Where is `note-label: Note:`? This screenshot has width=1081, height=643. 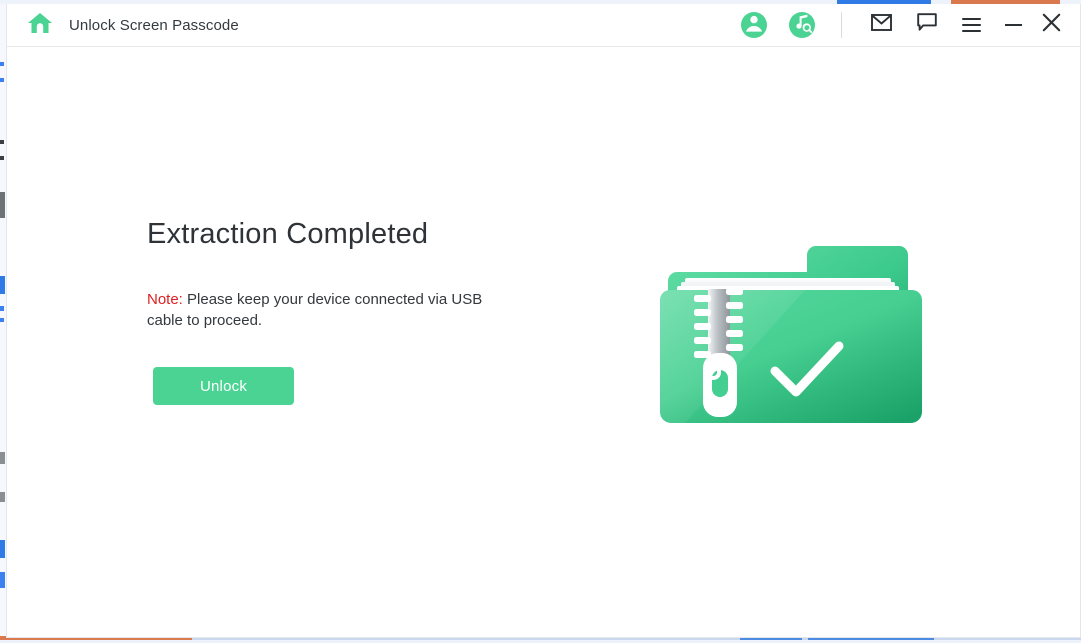
note-label: Note: is located at coordinates (165, 299).